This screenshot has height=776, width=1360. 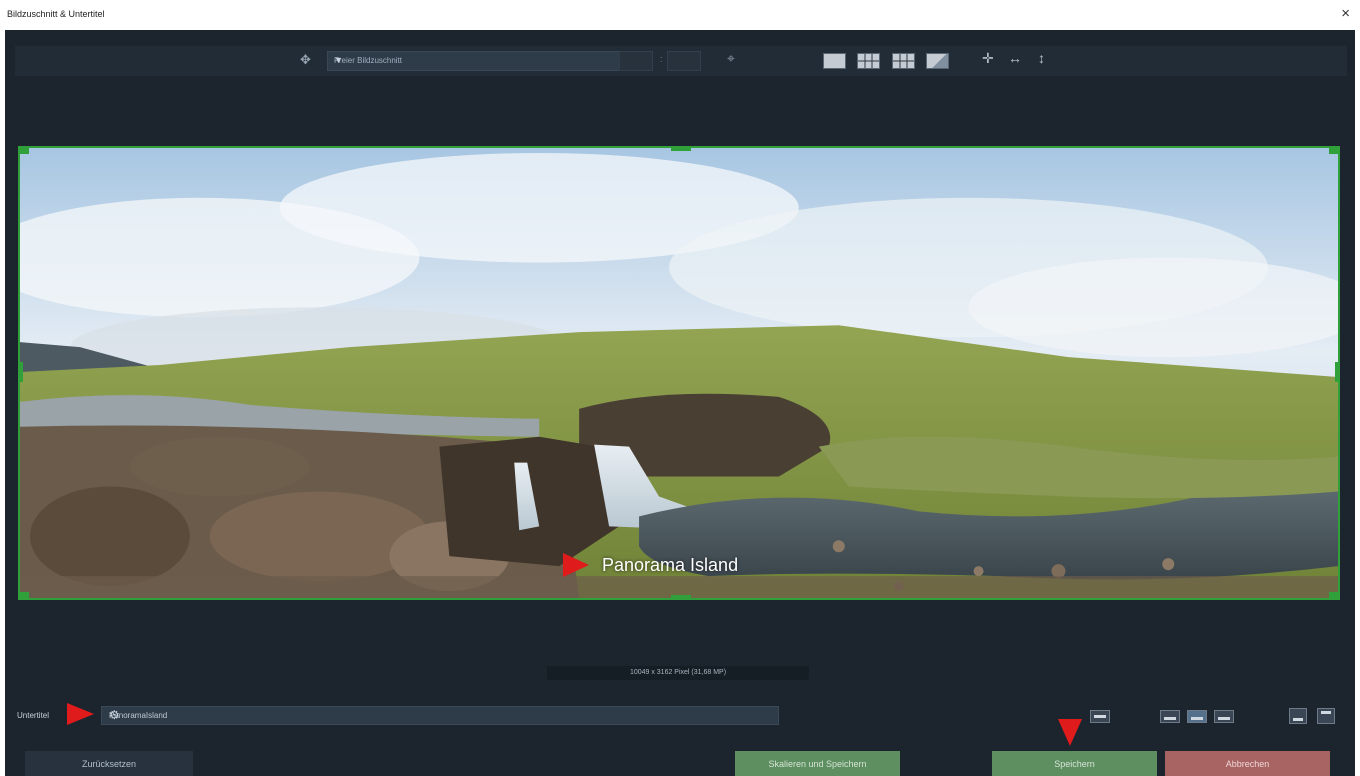 I want to click on cancel-button: Abbrechen, so click(x=1247, y=763).